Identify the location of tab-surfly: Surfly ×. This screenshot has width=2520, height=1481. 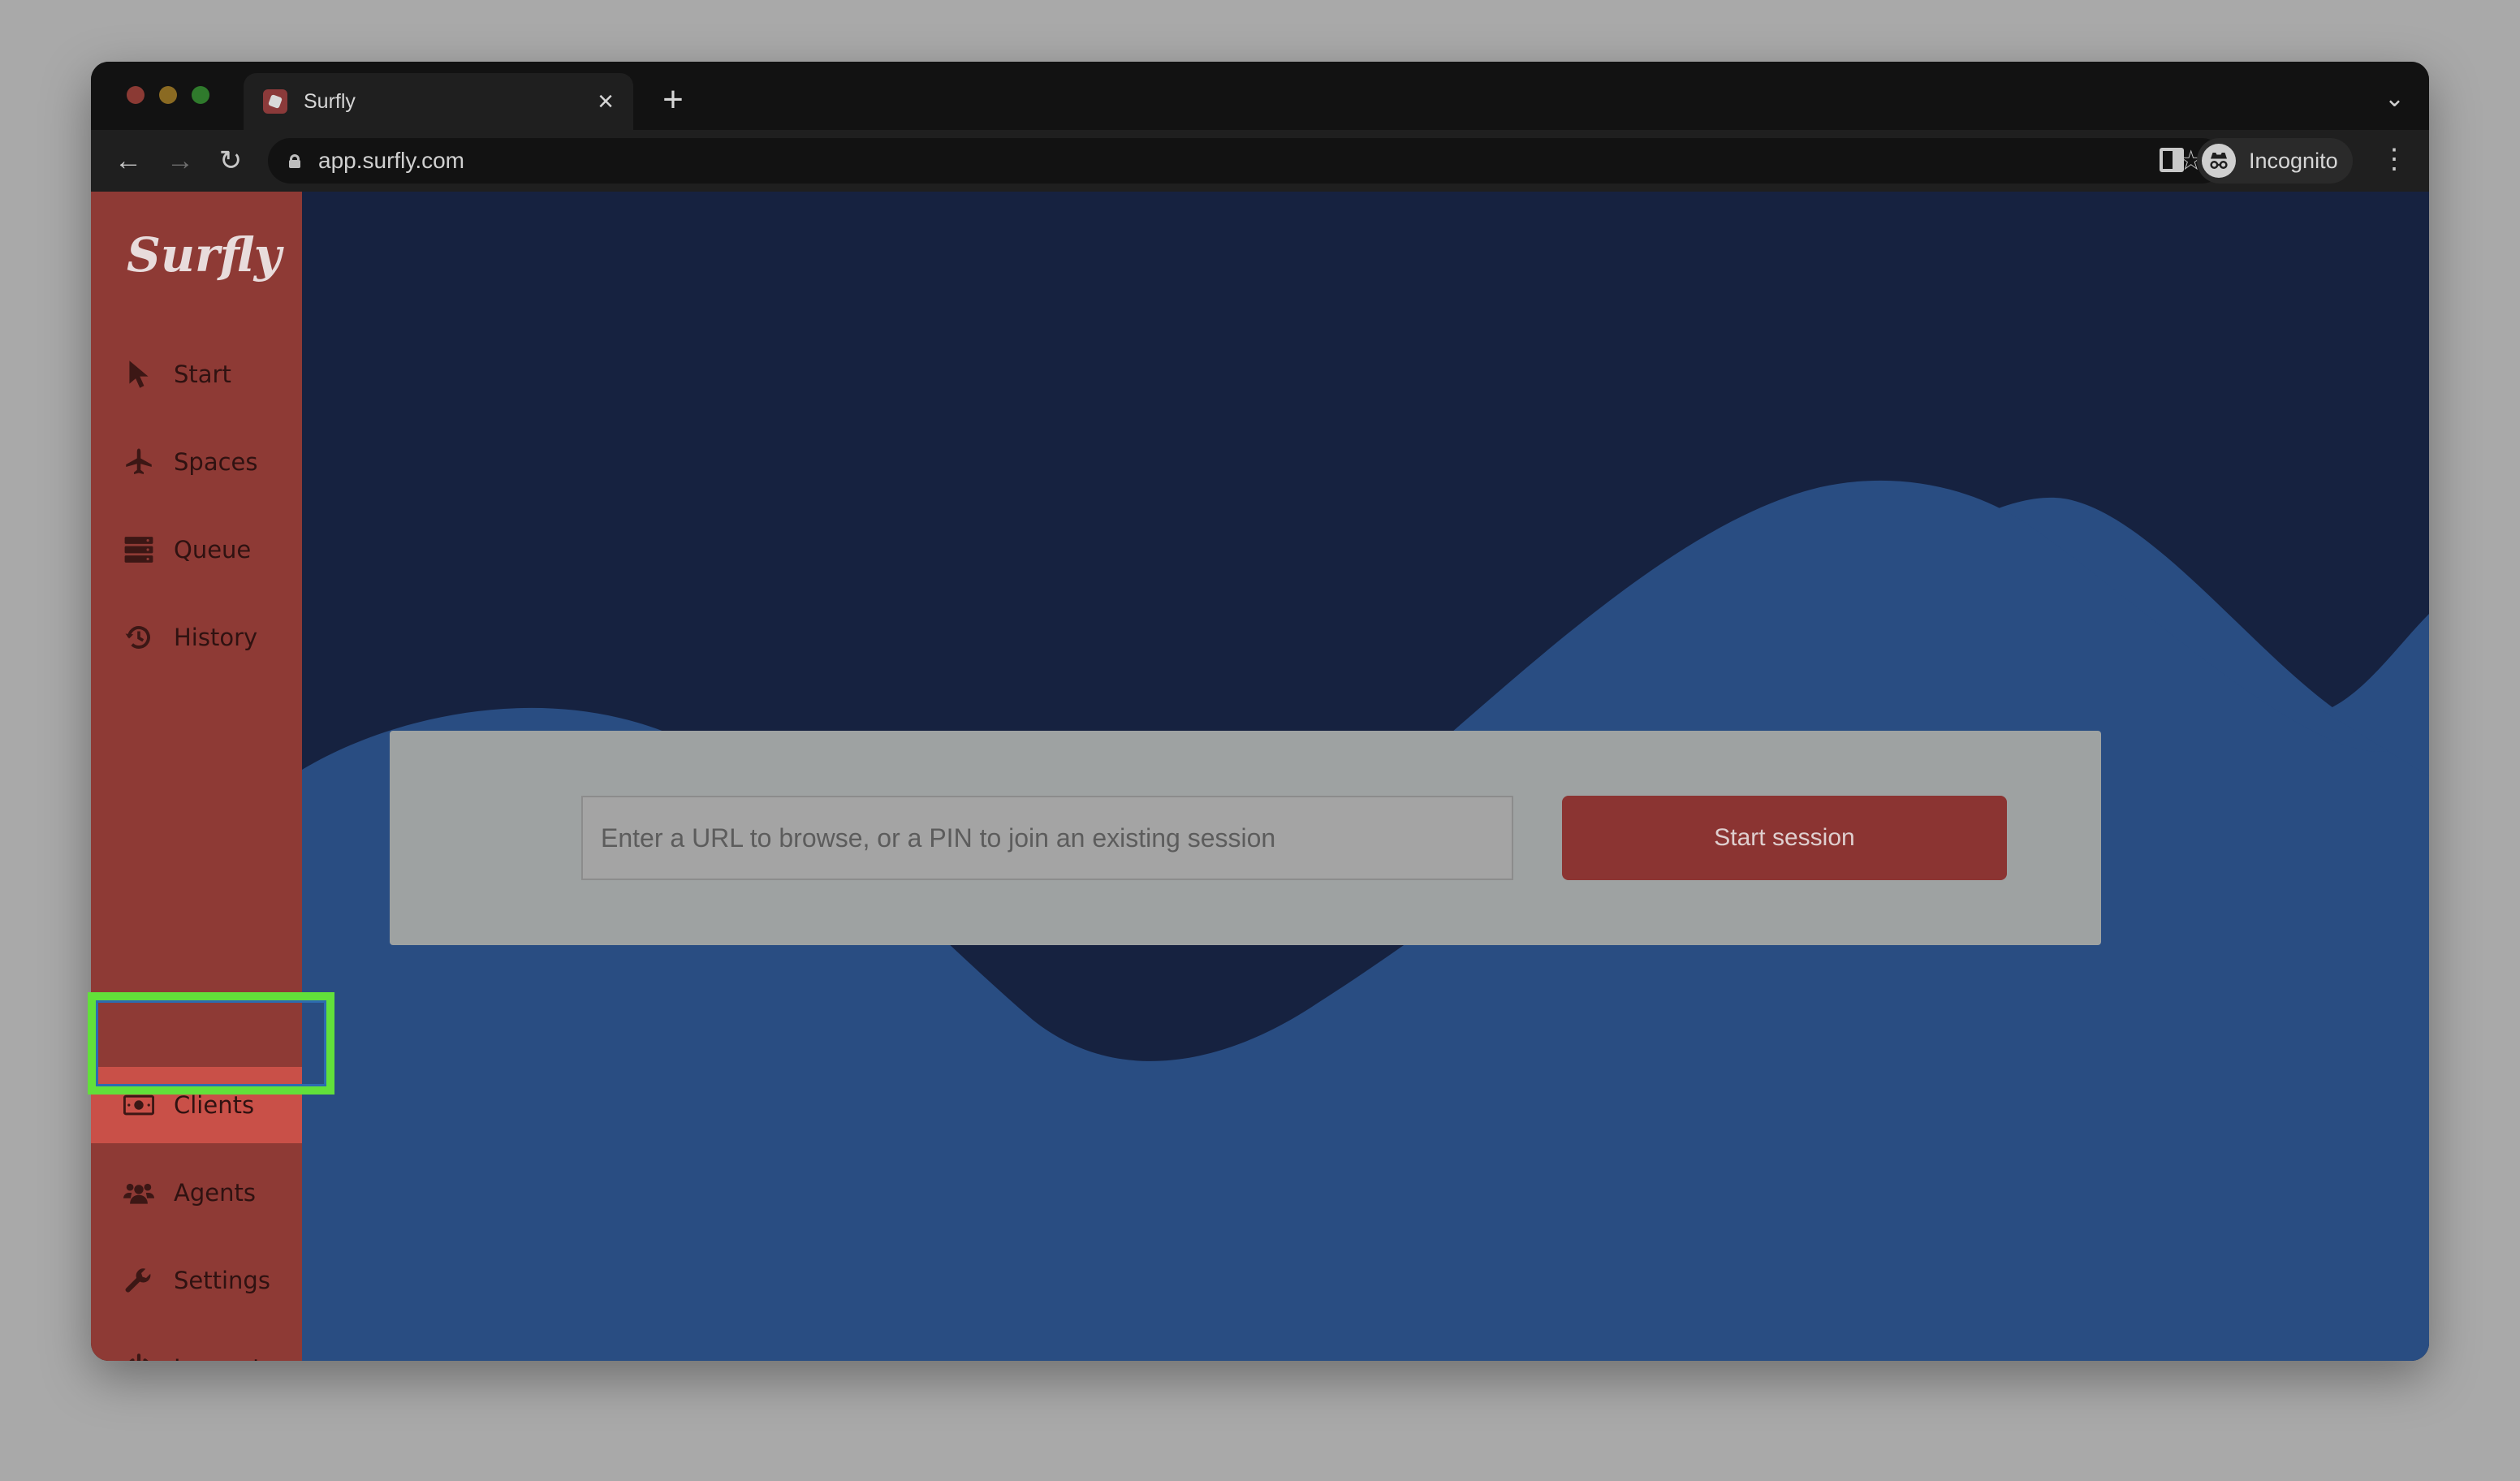
(439, 101).